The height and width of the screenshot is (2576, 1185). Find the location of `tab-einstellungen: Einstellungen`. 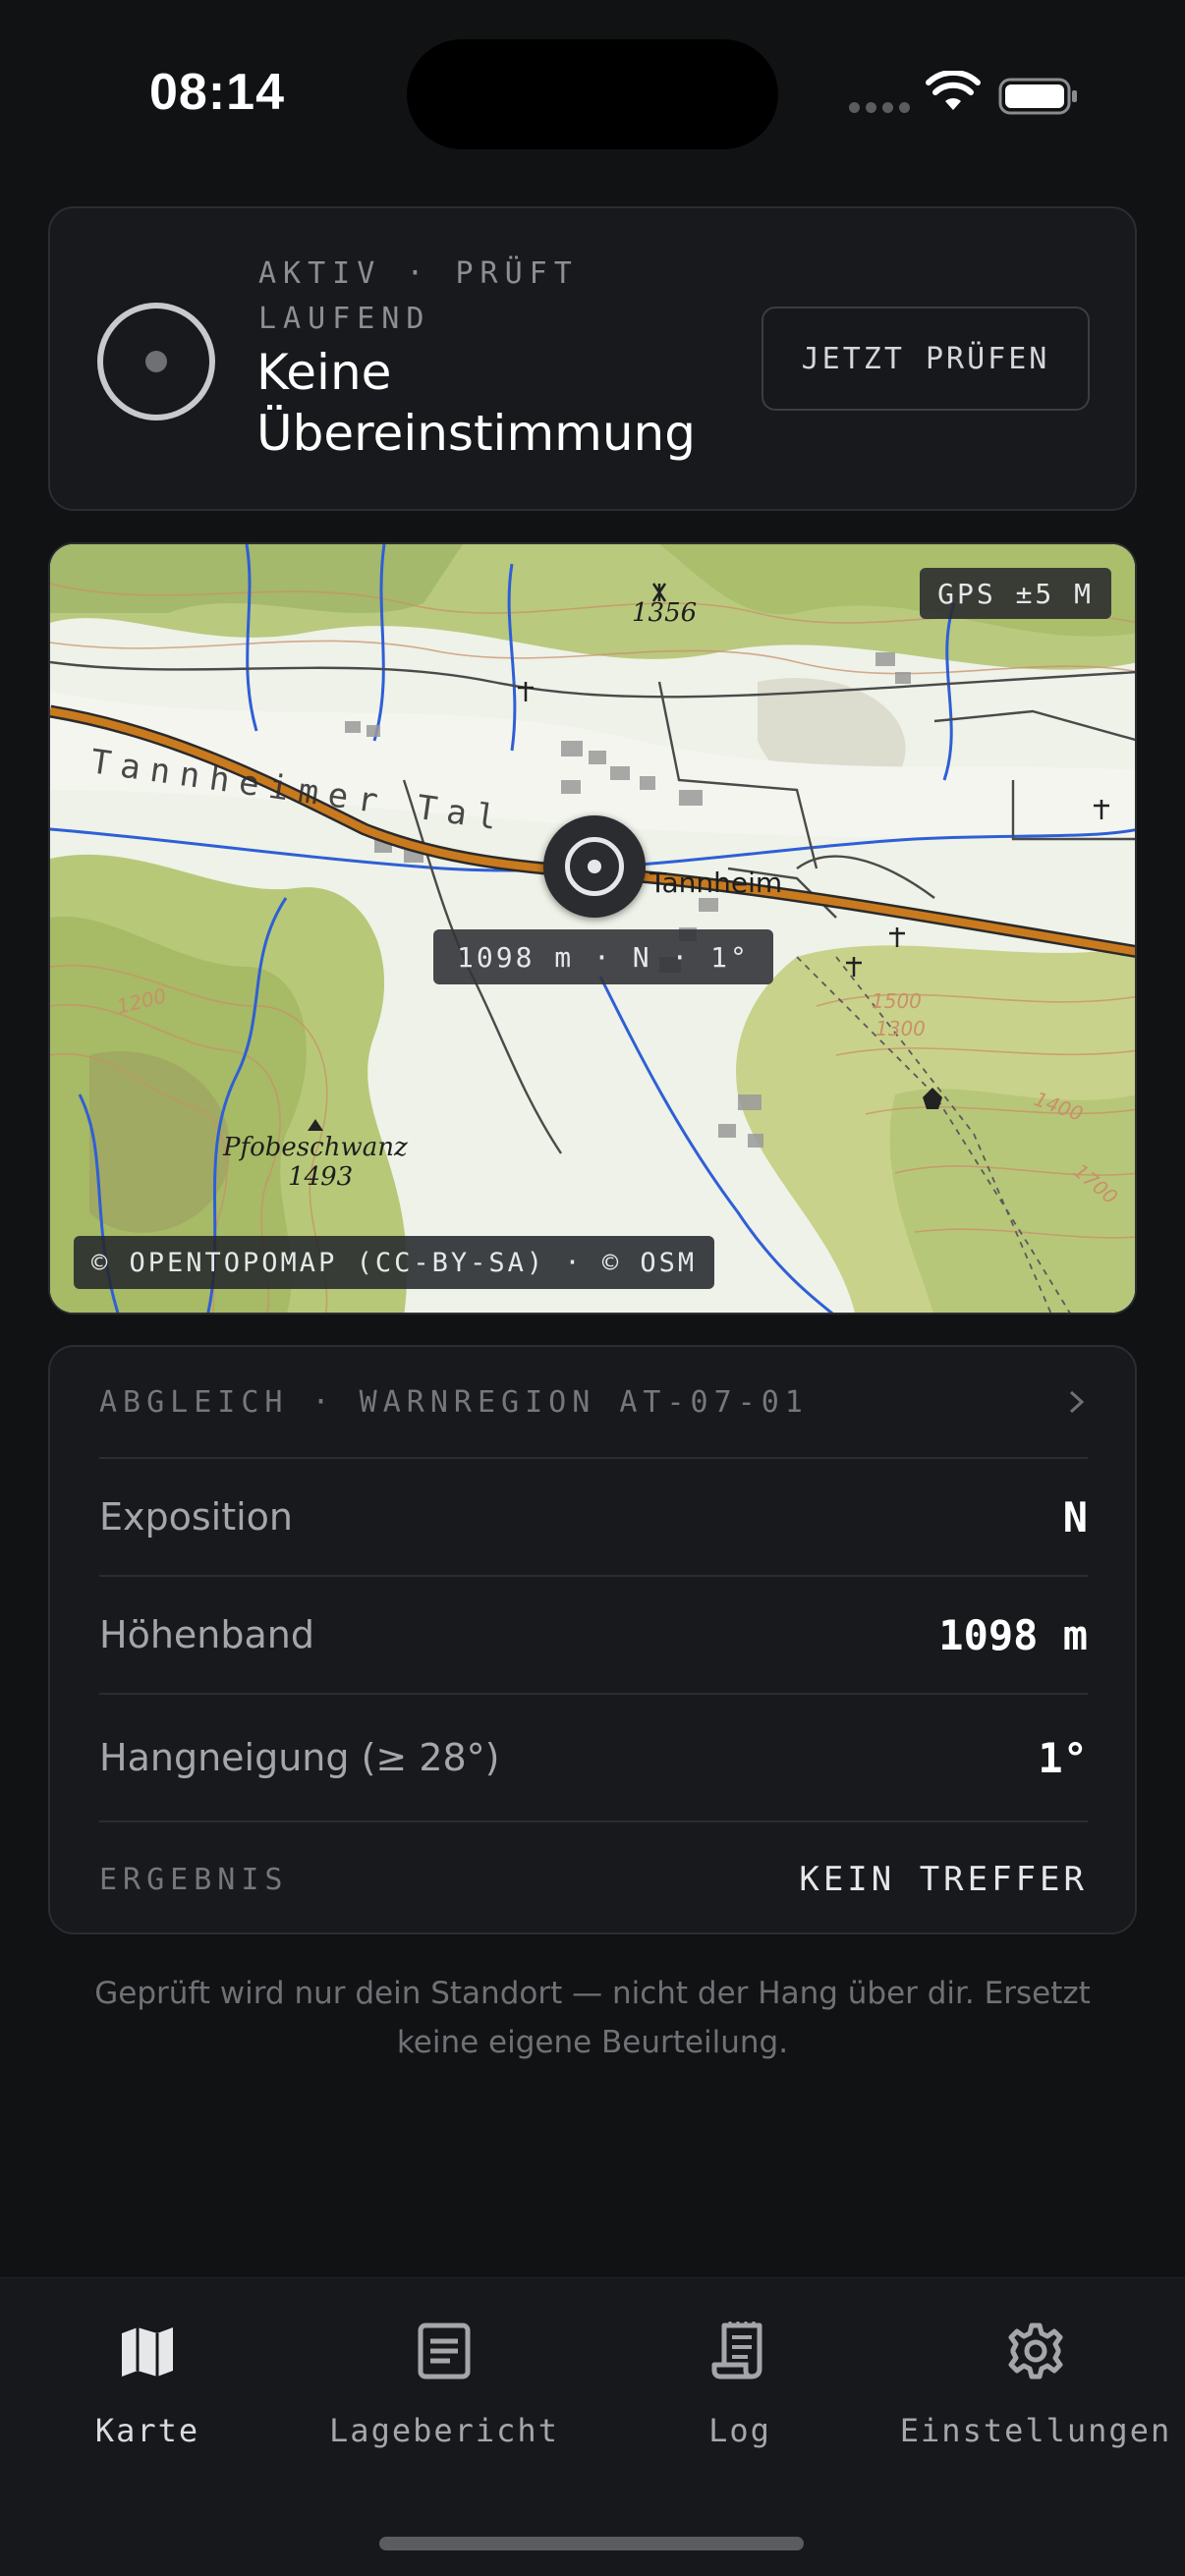

tab-einstellungen: Einstellungen is located at coordinates (1035, 2403).